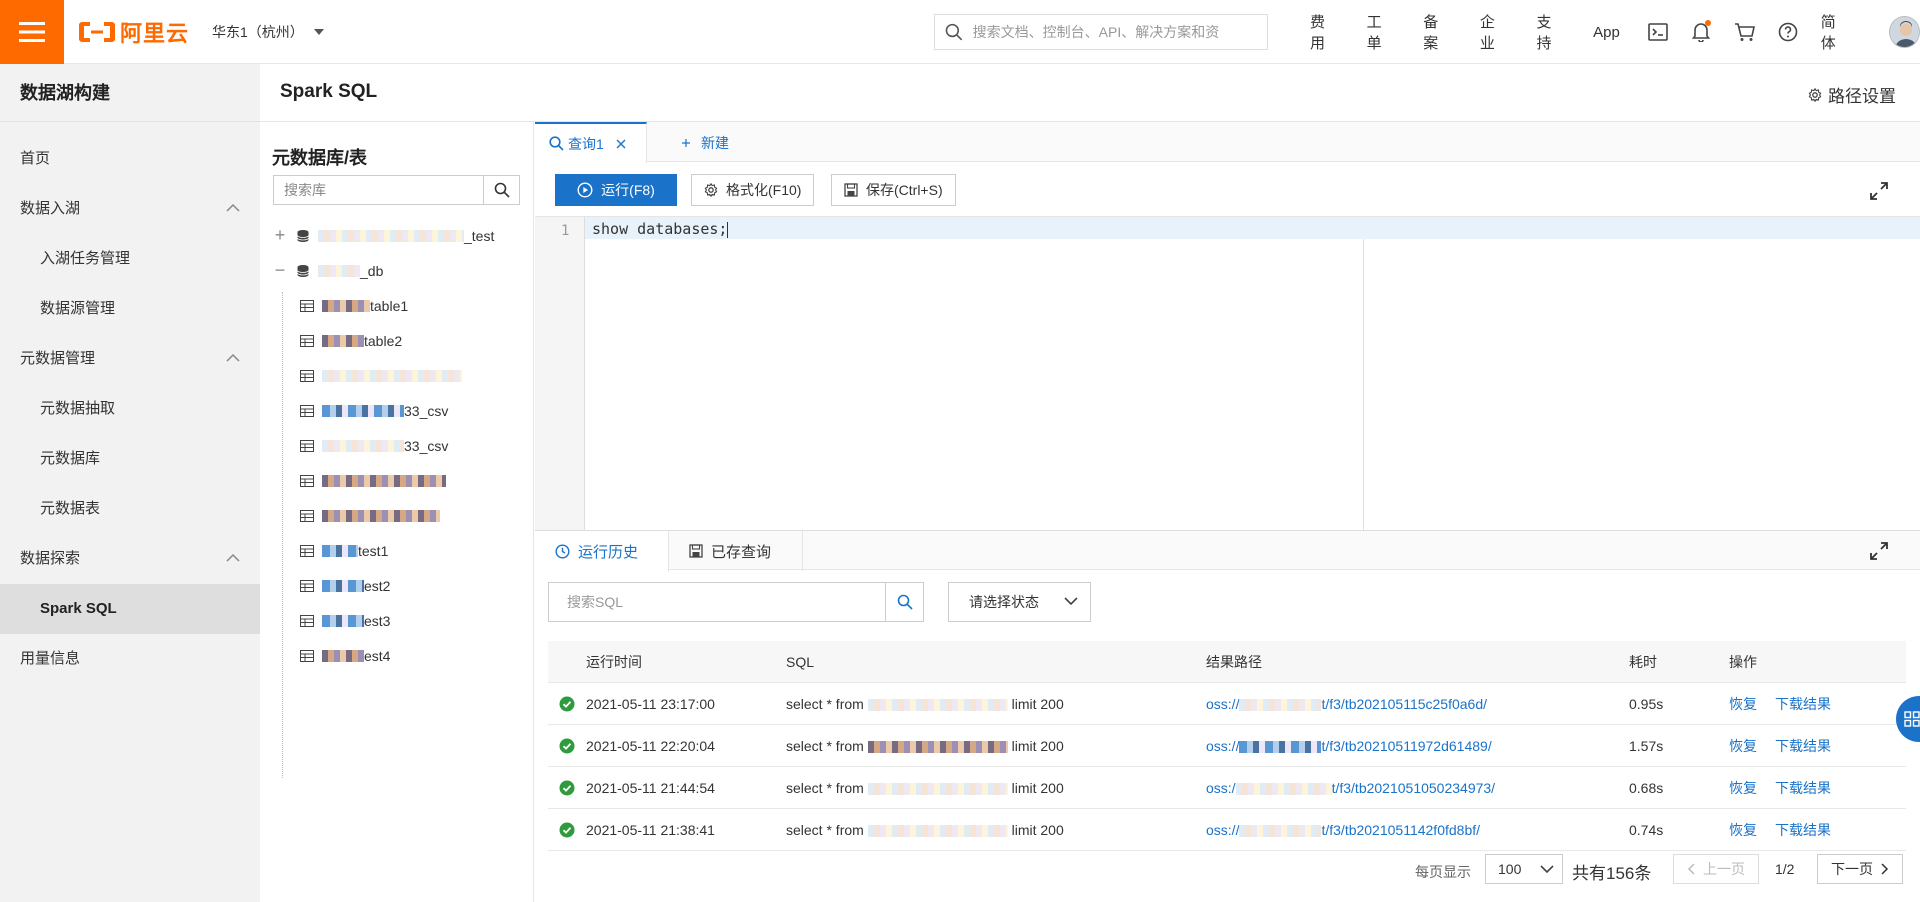 Image resolution: width=1920 pixels, height=902 pixels. What do you see at coordinates (586, 143) in the screenshot?
I see `tab-label: 查询1` at bounding box center [586, 143].